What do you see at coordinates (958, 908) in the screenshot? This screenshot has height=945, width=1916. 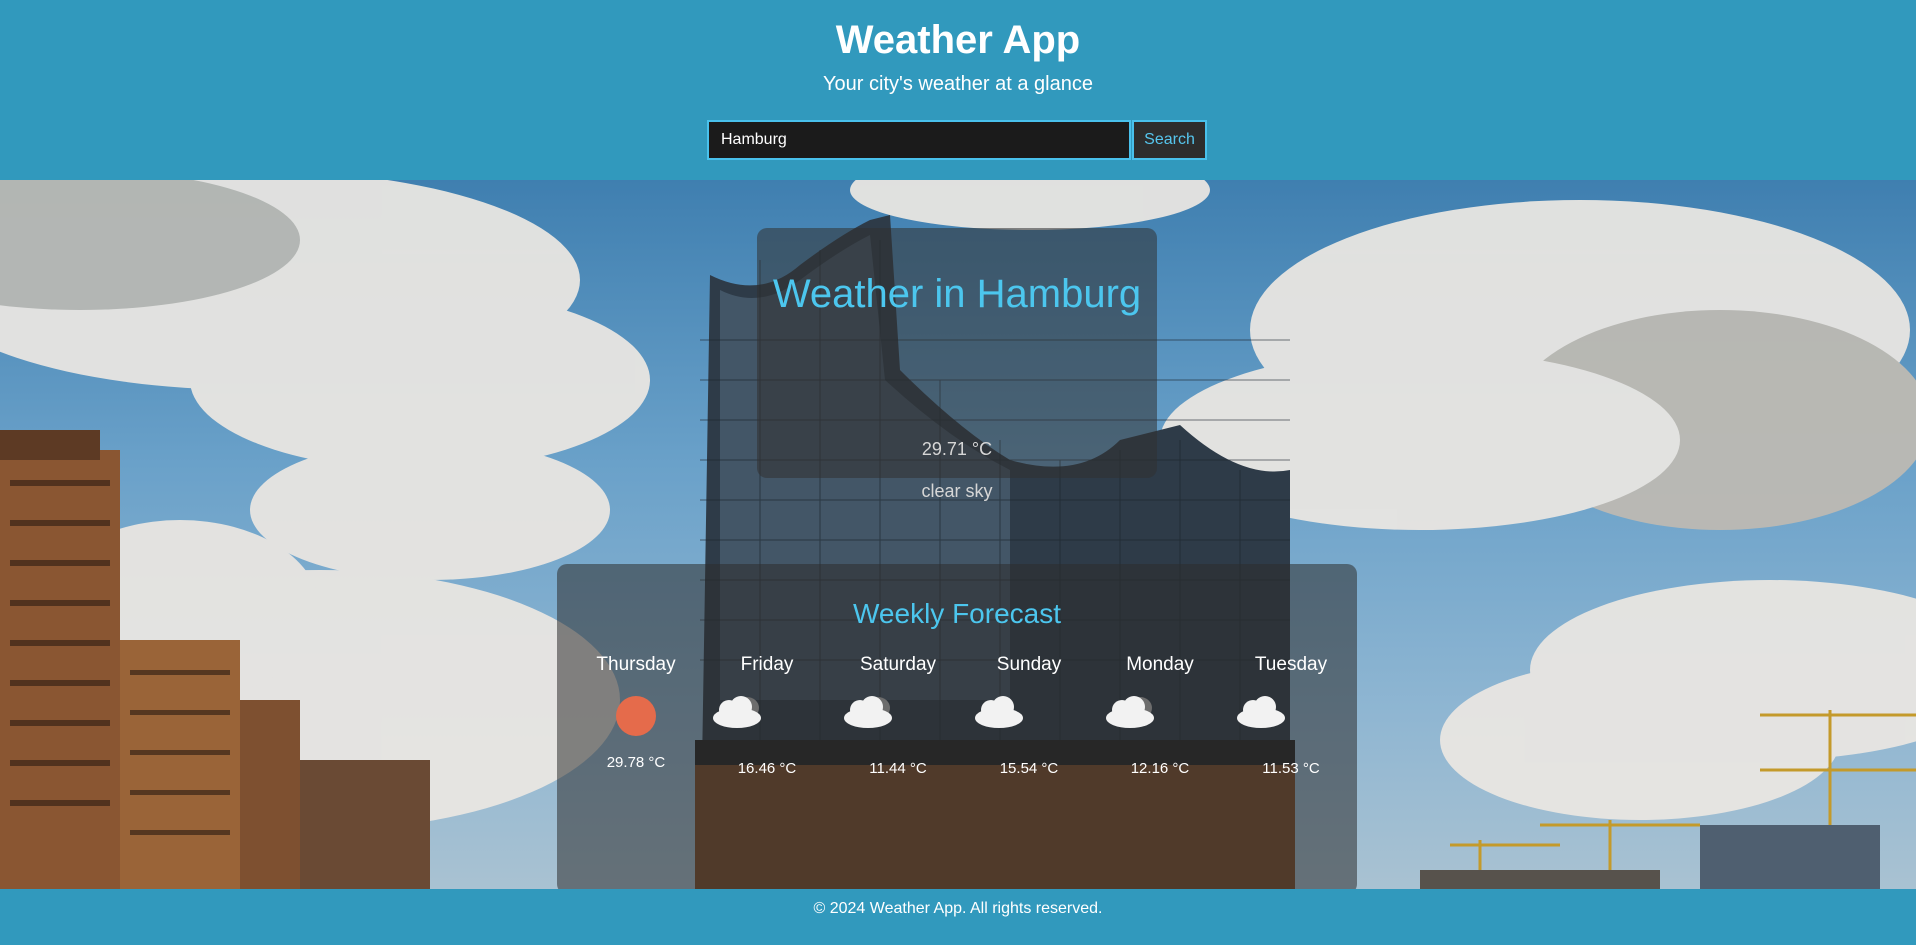 I see `footer-copyright: © 2024 Weather App. All rights reserved.` at bounding box center [958, 908].